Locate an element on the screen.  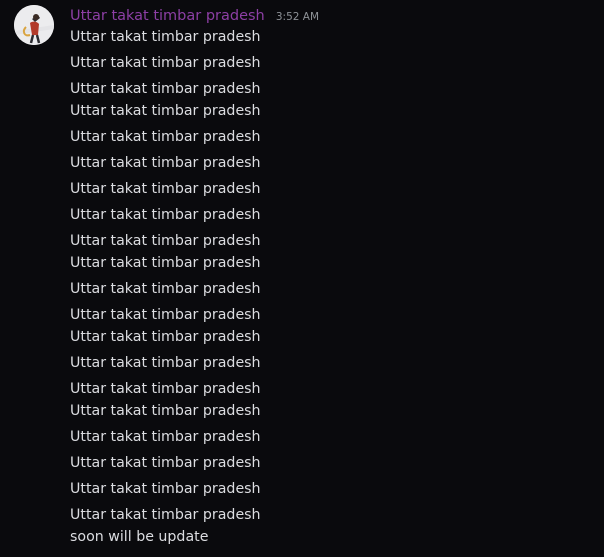
message-header: Uttar takat timbar pradesh 3:52 AM is located at coordinates (194, 15).